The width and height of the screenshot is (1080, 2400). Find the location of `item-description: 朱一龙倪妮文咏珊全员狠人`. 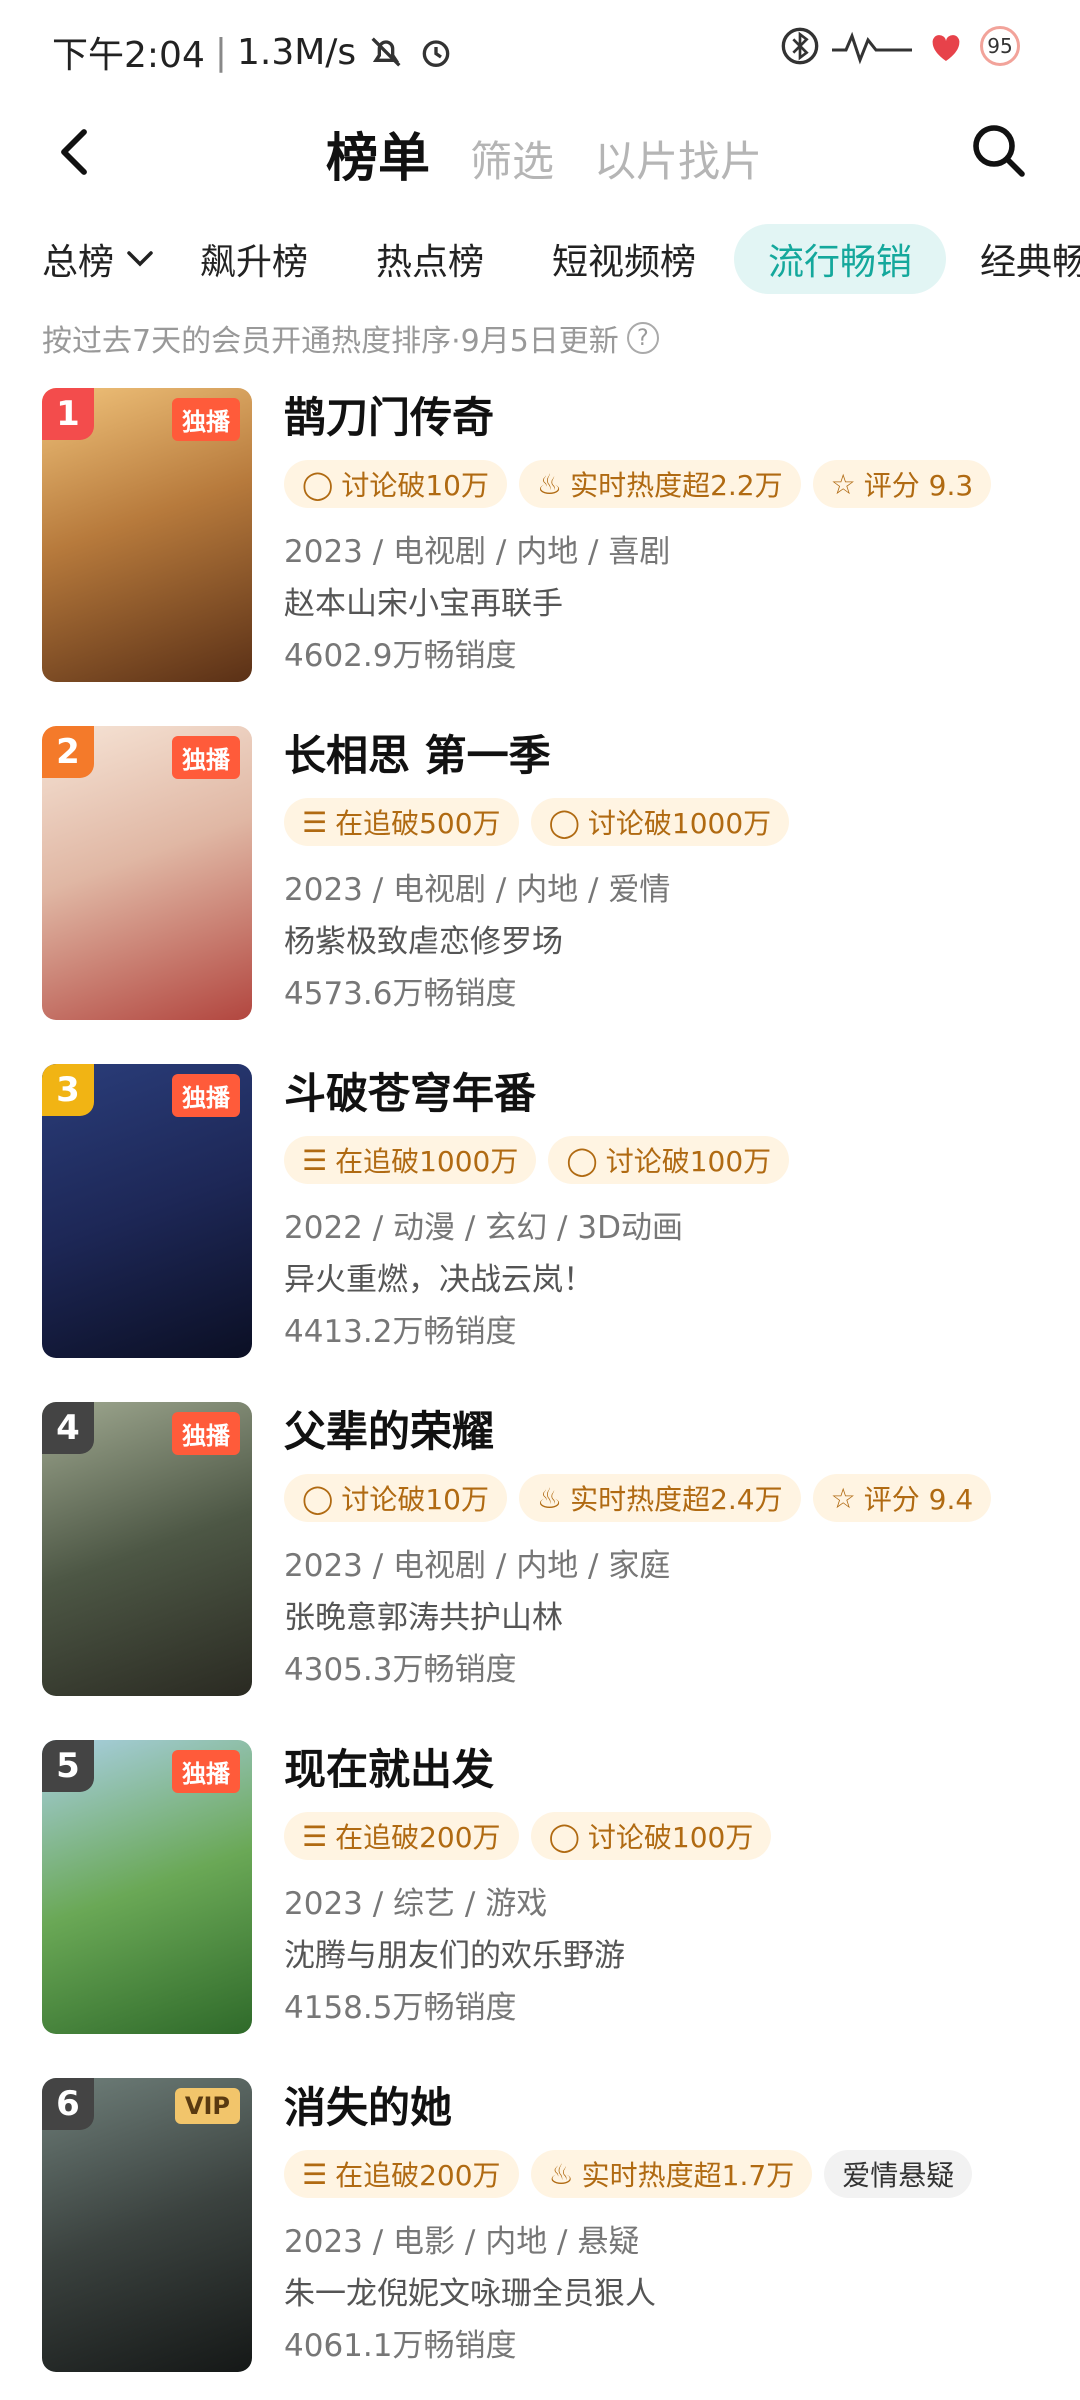

item-description: 朱一龙倪妮文咏珊全员狠人 is located at coordinates (470, 2294).